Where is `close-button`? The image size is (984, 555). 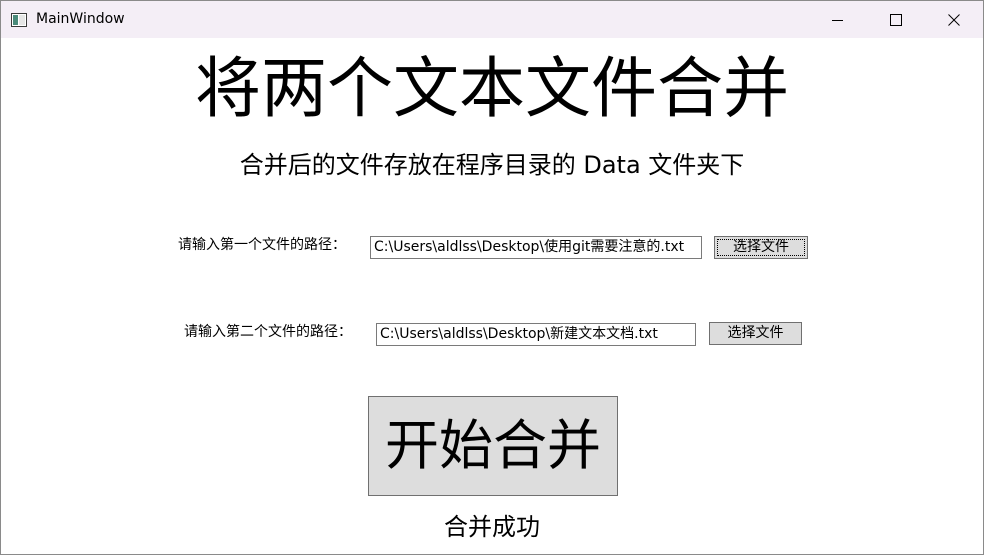 close-button is located at coordinates (954, 19).